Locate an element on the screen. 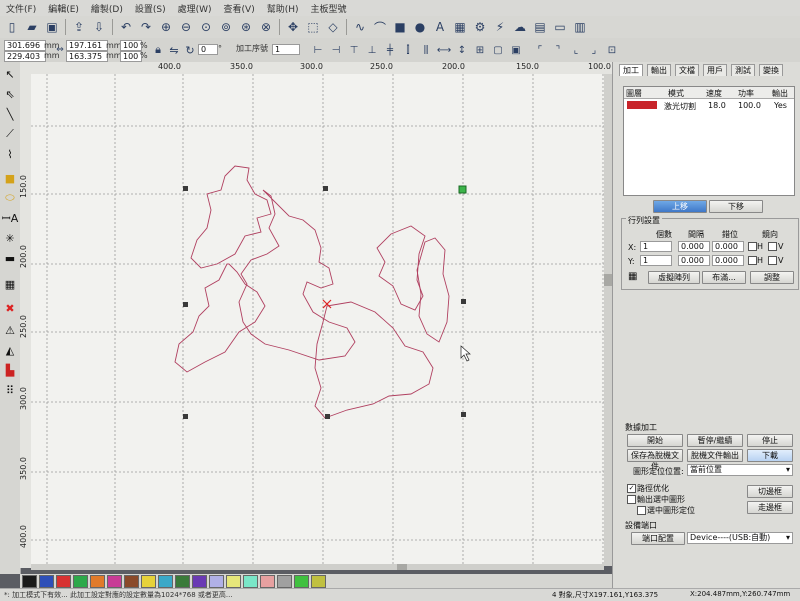 The width and height of the screenshot is (800, 601). virtual-array-button: 虛擬陣列 is located at coordinates (674, 277).